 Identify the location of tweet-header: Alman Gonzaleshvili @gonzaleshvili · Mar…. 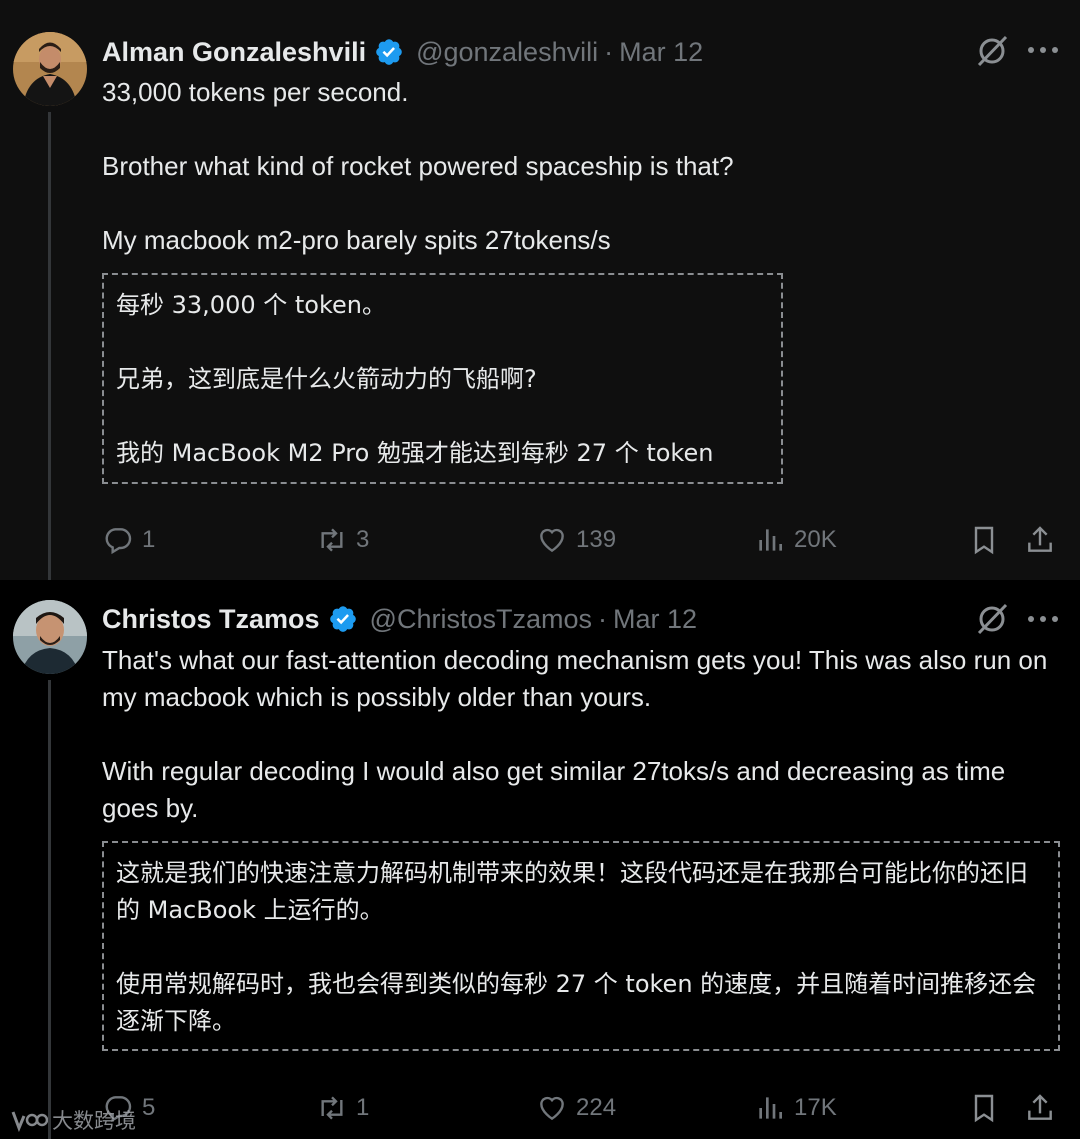
(402, 52).